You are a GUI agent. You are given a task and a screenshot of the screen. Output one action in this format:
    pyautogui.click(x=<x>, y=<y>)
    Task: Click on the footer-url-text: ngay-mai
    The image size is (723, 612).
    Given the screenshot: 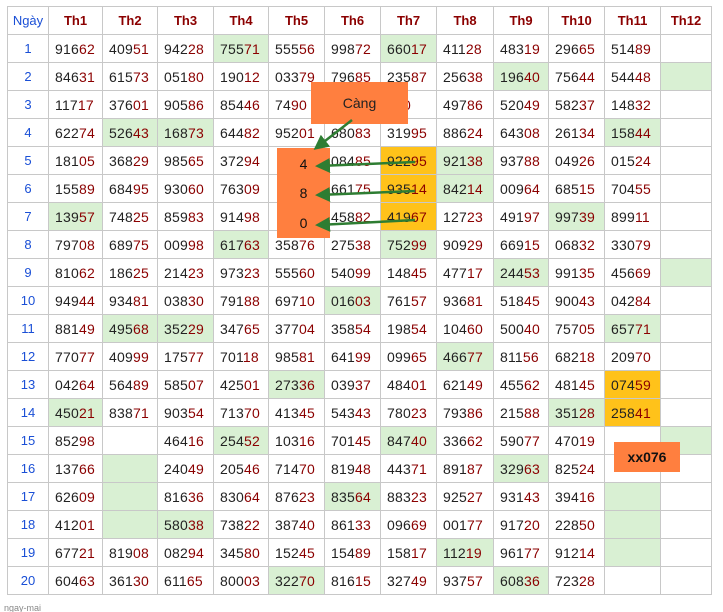 What is the action you would take?
    pyautogui.click(x=23, y=607)
    